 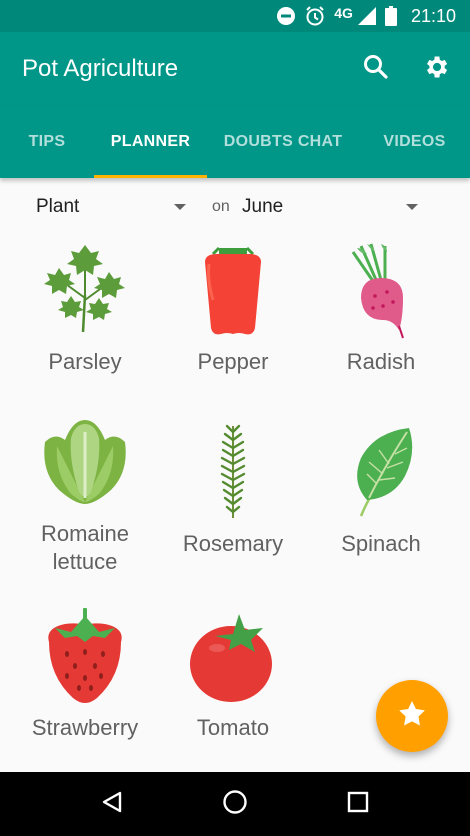 I want to click on plant-name: Rosemary, so click(x=233, y=543).